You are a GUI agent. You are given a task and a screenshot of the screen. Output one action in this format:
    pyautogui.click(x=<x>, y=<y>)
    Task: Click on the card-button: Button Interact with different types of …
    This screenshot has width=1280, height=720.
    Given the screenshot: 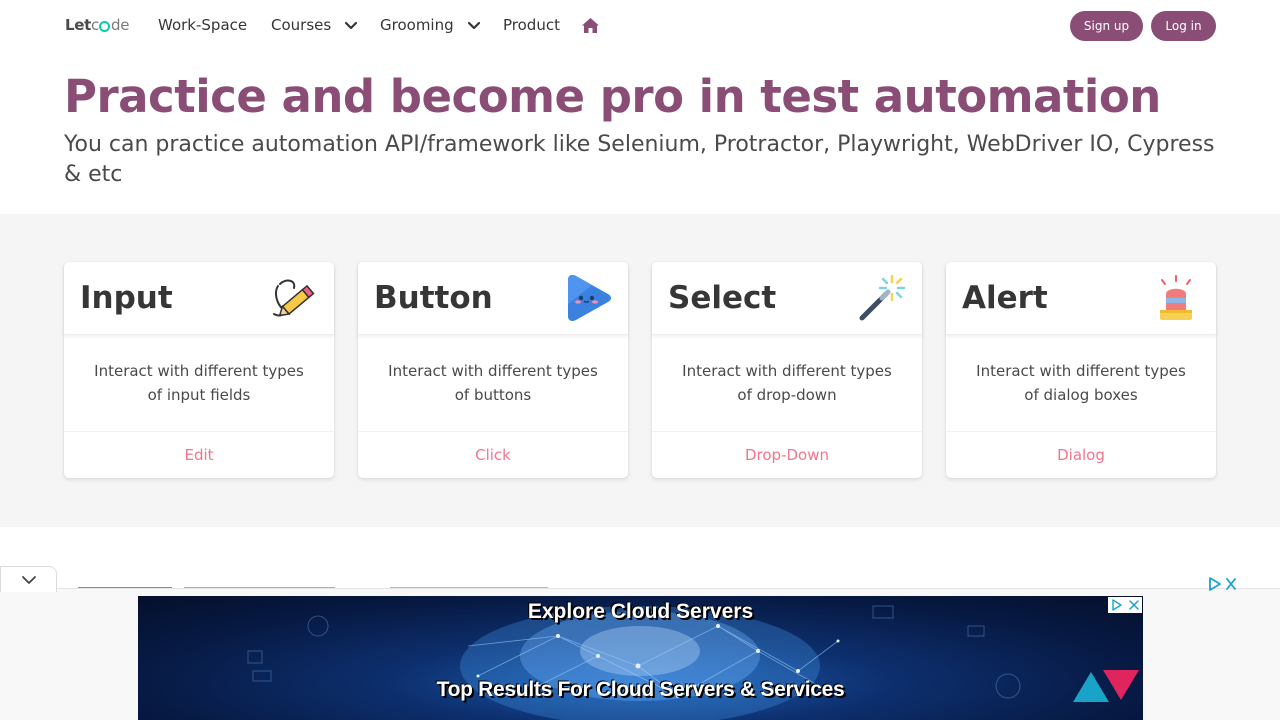 What is the action you would take?
    pyautogui.click(x=493, y=370)
    